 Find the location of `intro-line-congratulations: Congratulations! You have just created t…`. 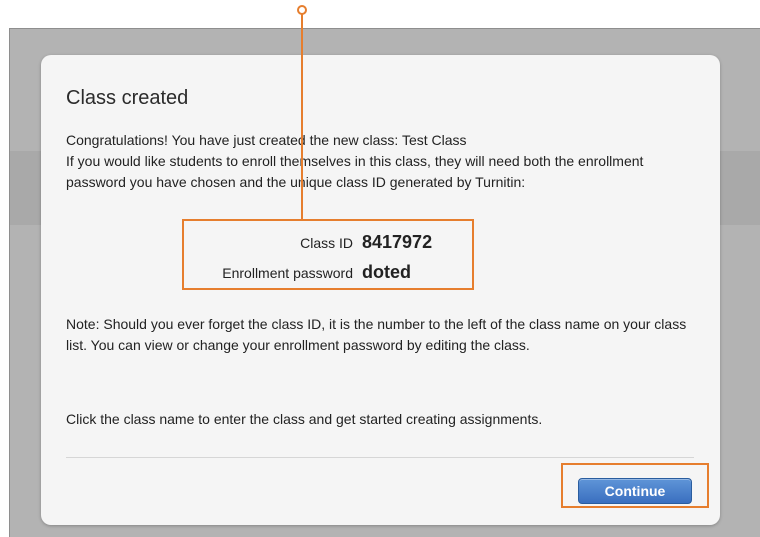

intro-line-congratulations: Congratulations! You have just created t… is located at coordinates (266, 140).